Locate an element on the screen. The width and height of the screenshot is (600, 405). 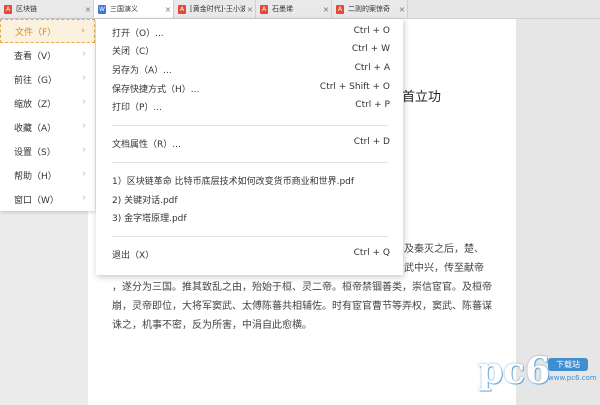
document-line: 崩，灵帝即位，大将军窦武、太傅陈蕃共相辅佐。时有宦官曹节等弄权，窦武、陈蕃谋 is located at coordinates (302, 306).